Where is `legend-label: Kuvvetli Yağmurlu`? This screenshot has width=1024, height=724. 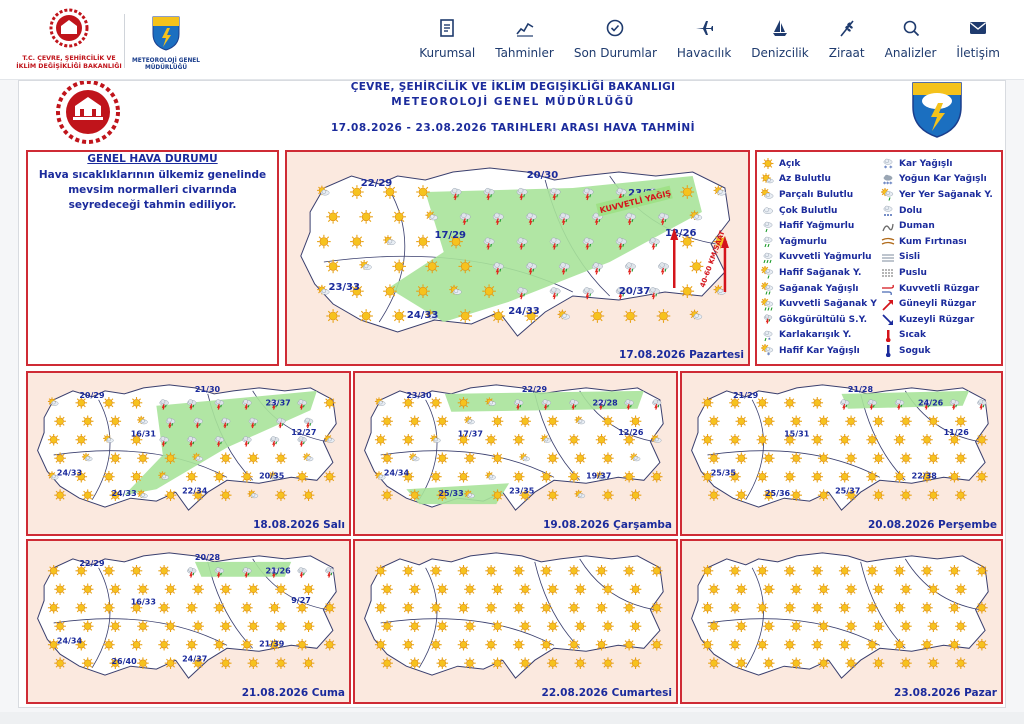 legend-label: Kuvvetli Yağmurlu is located at coordinates (825, 257).